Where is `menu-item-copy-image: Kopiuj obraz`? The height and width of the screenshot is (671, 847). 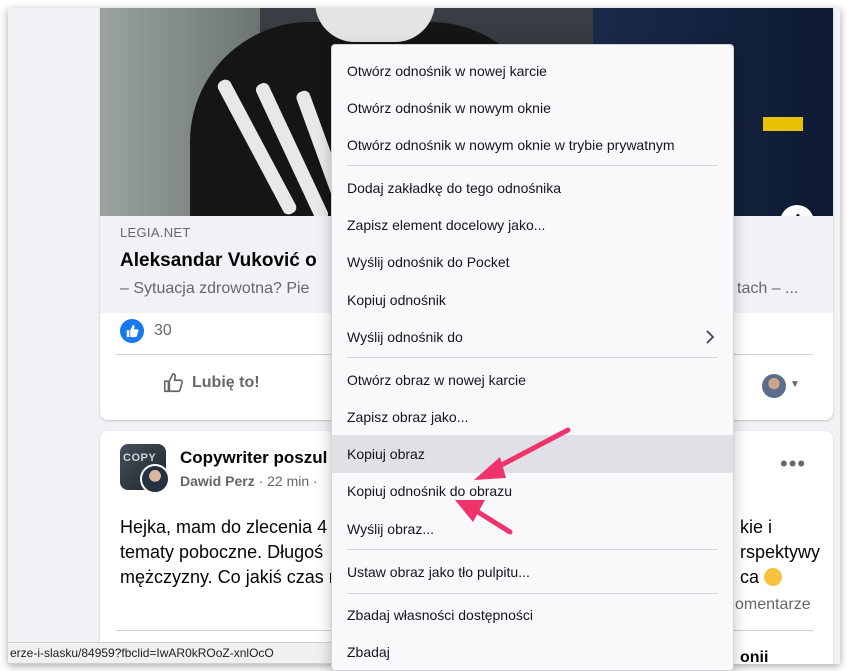 menu-item-copy-image: Kopiuj obraz is located at coordinates (532, 454).